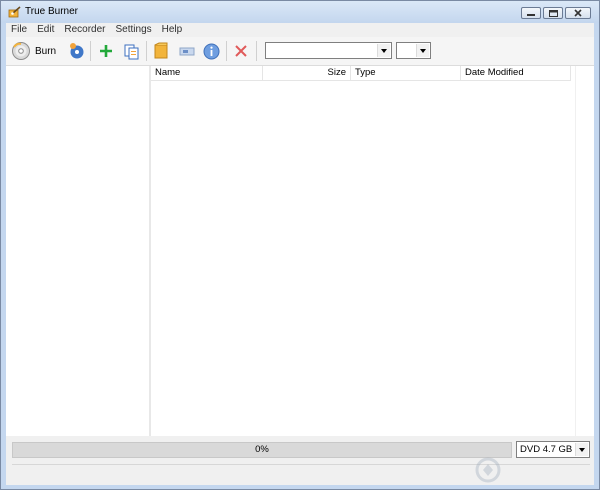  I want to click on delete-button, so click(241, 51).